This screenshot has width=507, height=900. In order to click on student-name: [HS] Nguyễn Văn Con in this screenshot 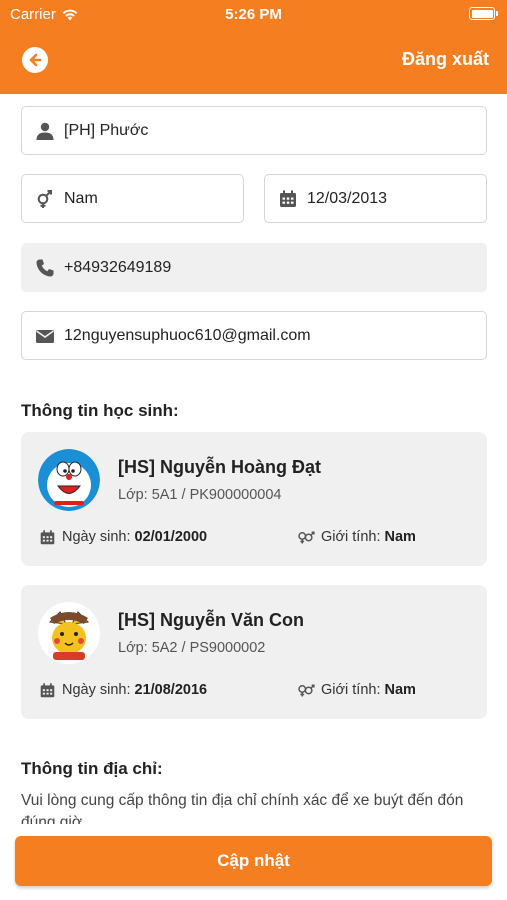, I will do `click(211, 620)`.